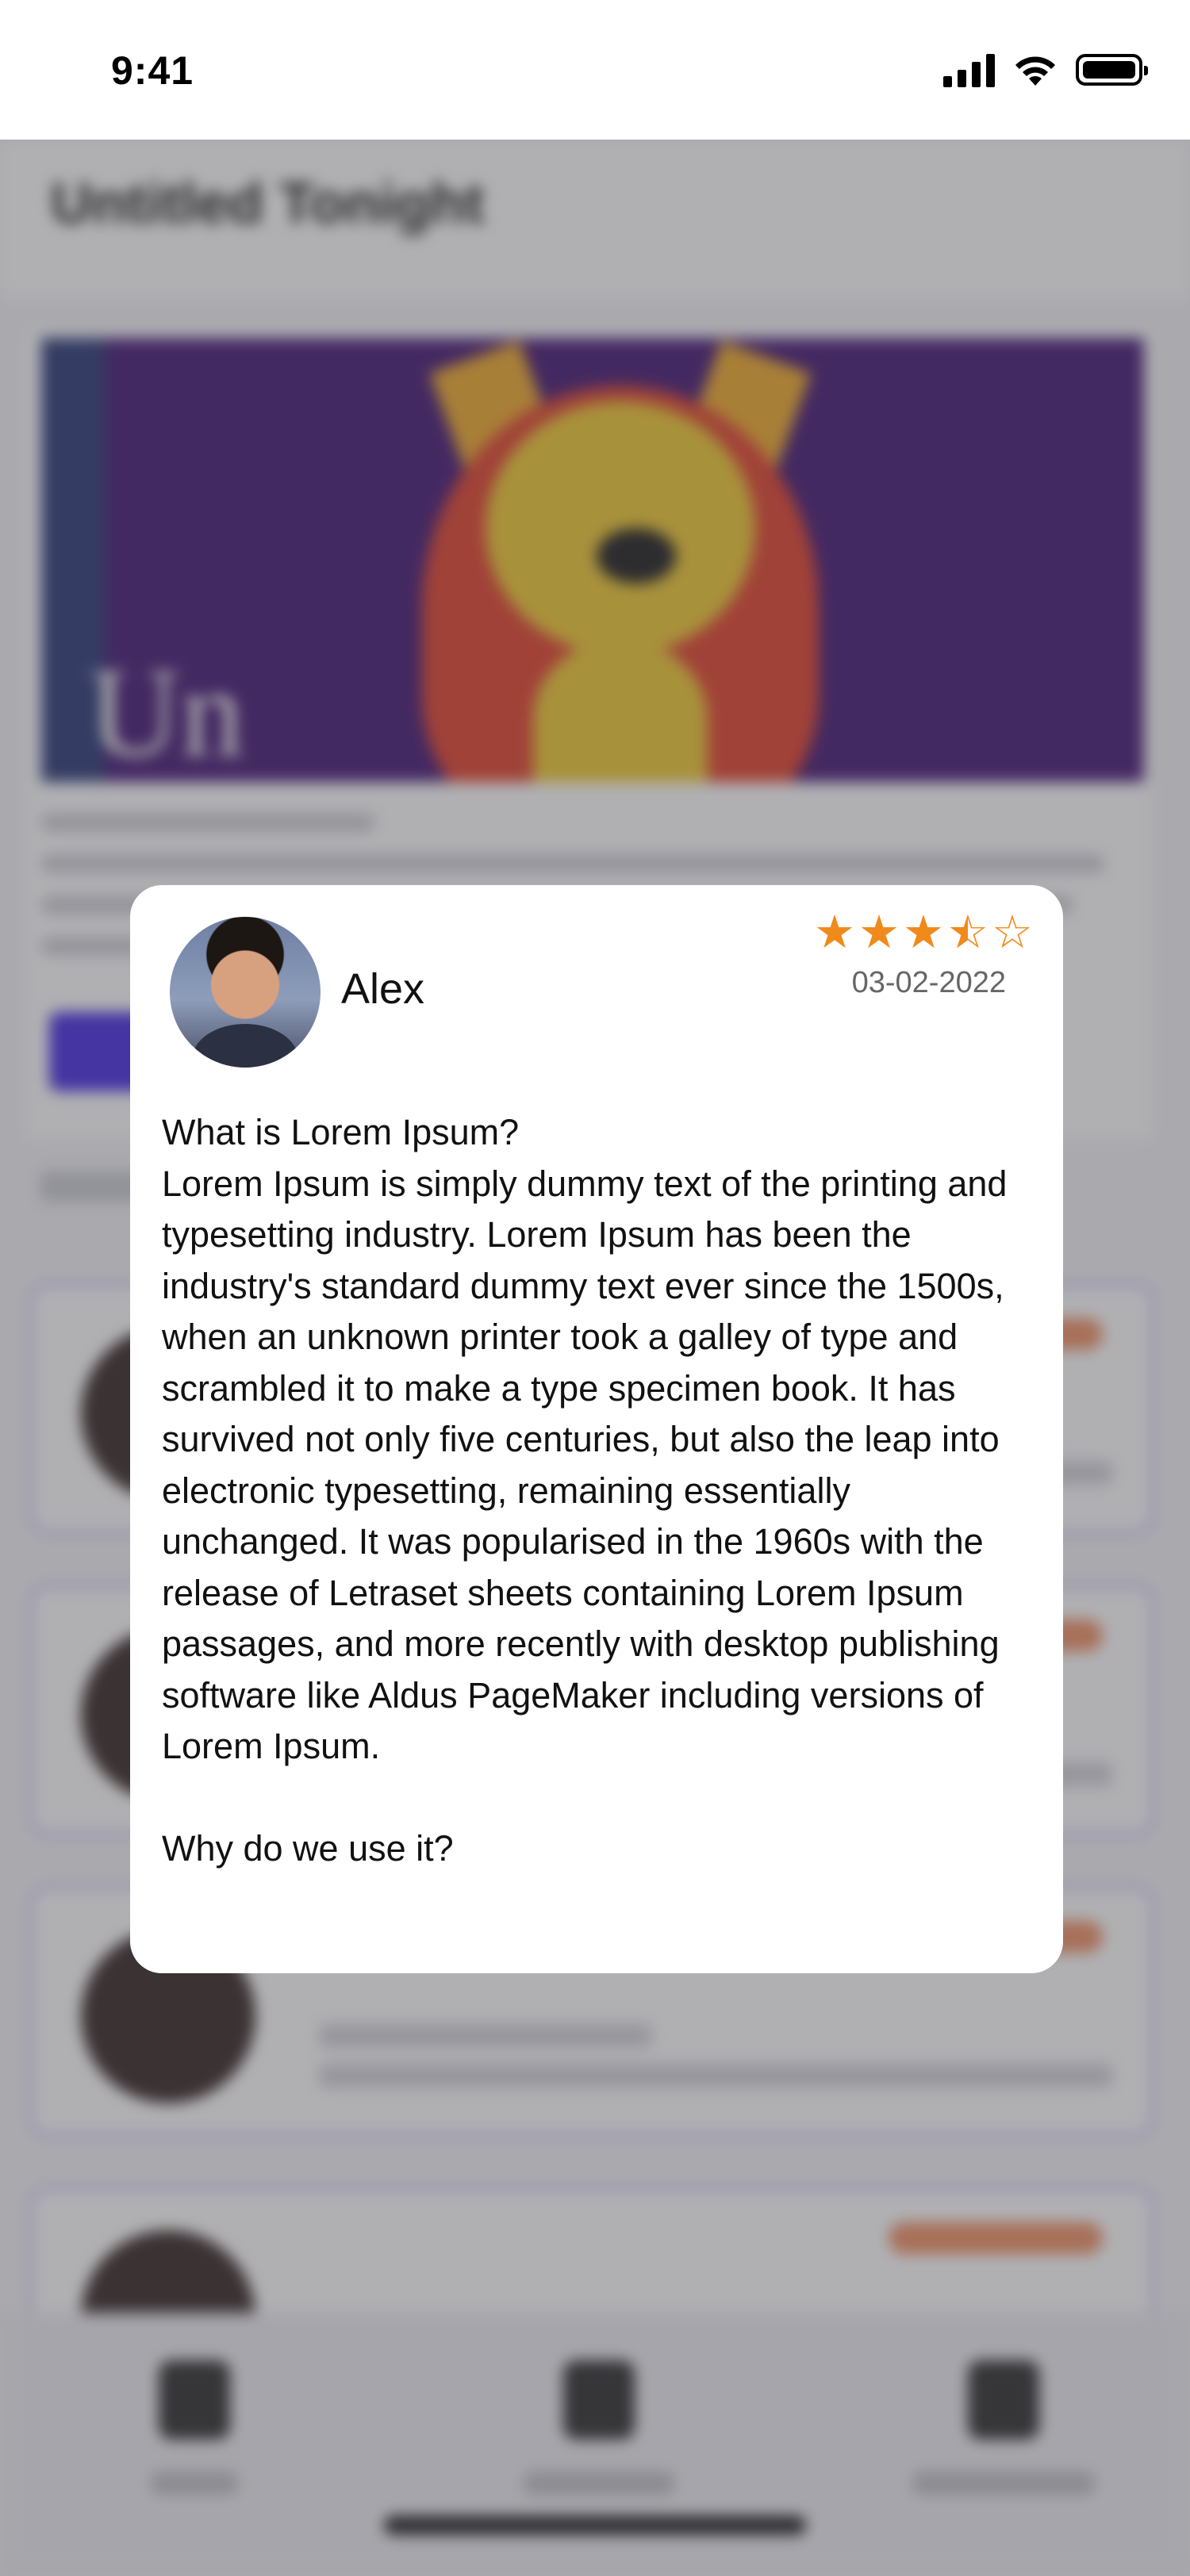 The width and height of the screenshot is (1190, 2576). Describe the element at coordinates (152, 71) in the screenshot. I see `status-time: 9:41` at that location.